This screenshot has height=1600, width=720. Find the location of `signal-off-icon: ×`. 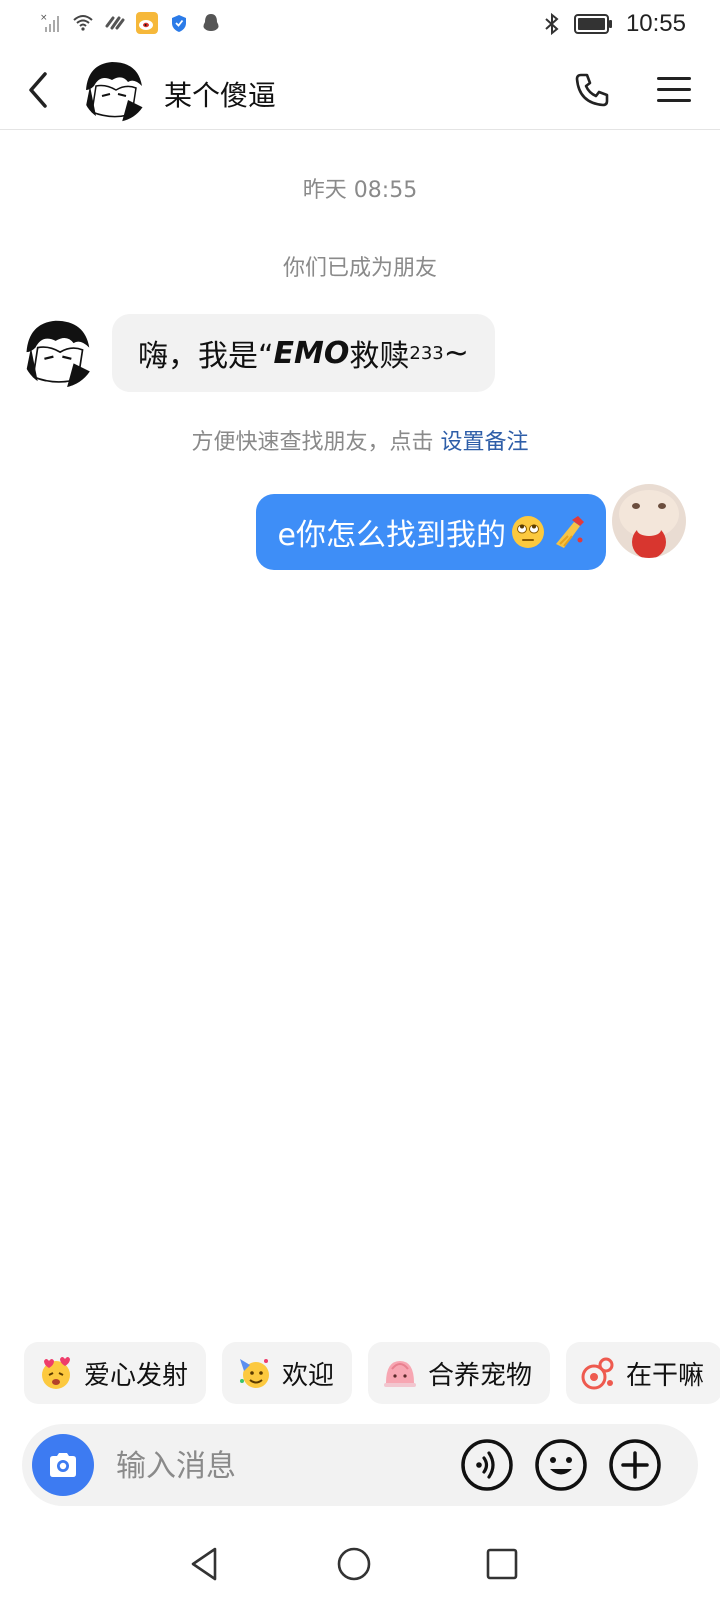

signal-off-icon: × is located at coordinates (49, 22).